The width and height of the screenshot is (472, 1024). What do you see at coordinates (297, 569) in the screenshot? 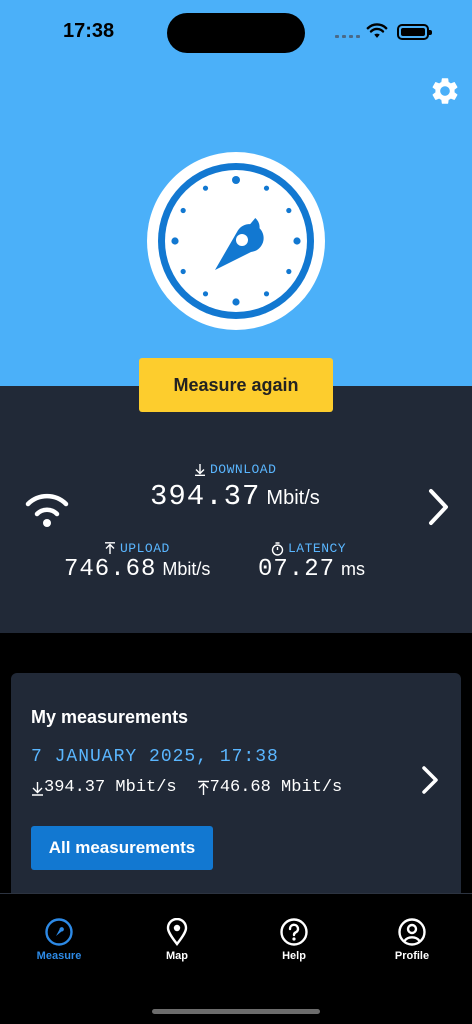
I see `latency-number: 07.27` at bounding box center [297, 569].